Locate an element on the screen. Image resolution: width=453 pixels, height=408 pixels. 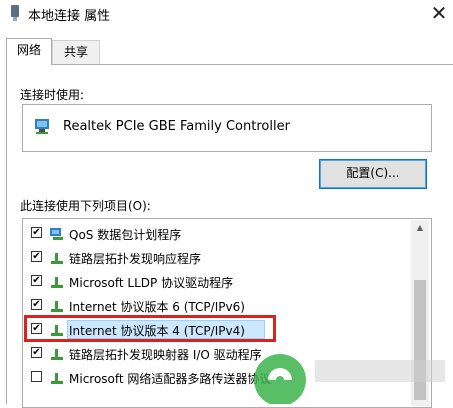
item-label: QoS 数据包计划程序 is located at coordinates (125, 235).